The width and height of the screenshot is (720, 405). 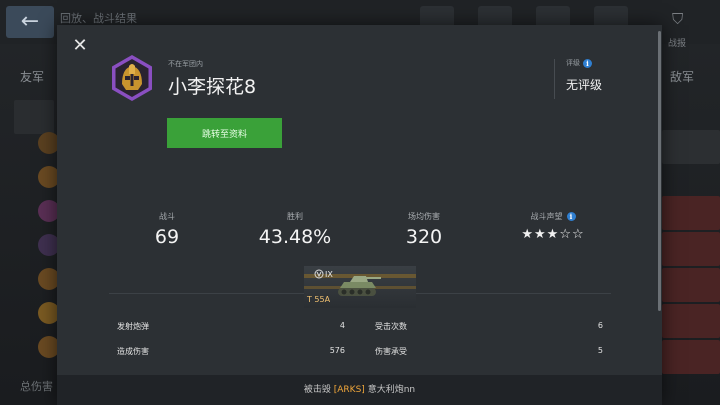 I want to click on stat-label: 战斗, so click(x=167, y=216).